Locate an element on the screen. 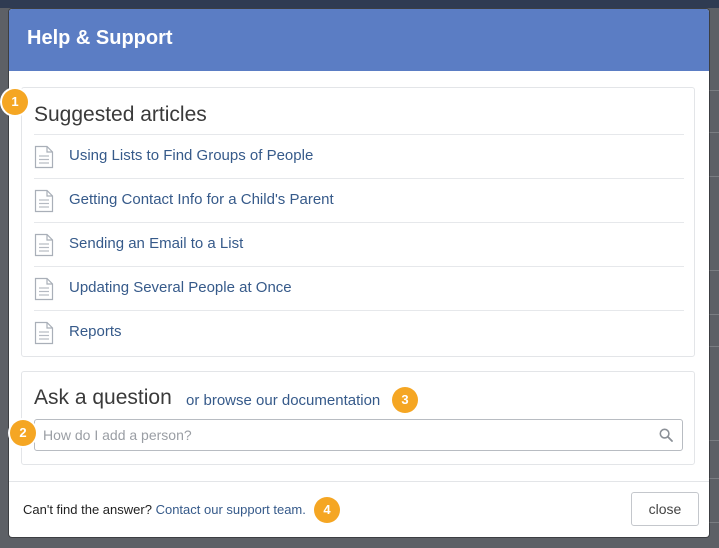 The width and height of the screenshot is (719, 548). article-item: Sending an Email to a List is located at coordinates (359, 244).